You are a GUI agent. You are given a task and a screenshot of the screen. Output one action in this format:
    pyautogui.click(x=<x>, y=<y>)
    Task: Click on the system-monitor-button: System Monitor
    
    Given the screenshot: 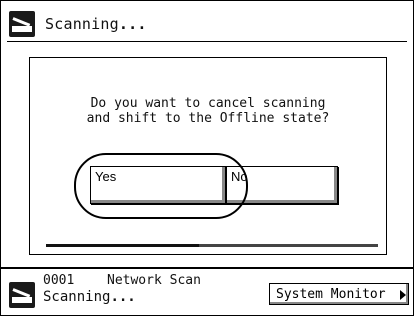 What is the action you would take?
    pyautogui.click(x=339, y=294)
    